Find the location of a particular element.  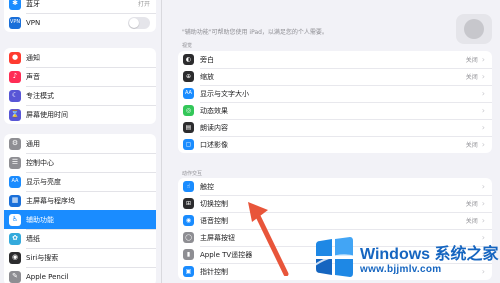

accessibility-icon: ♿ is located at coordinates (15, 219).